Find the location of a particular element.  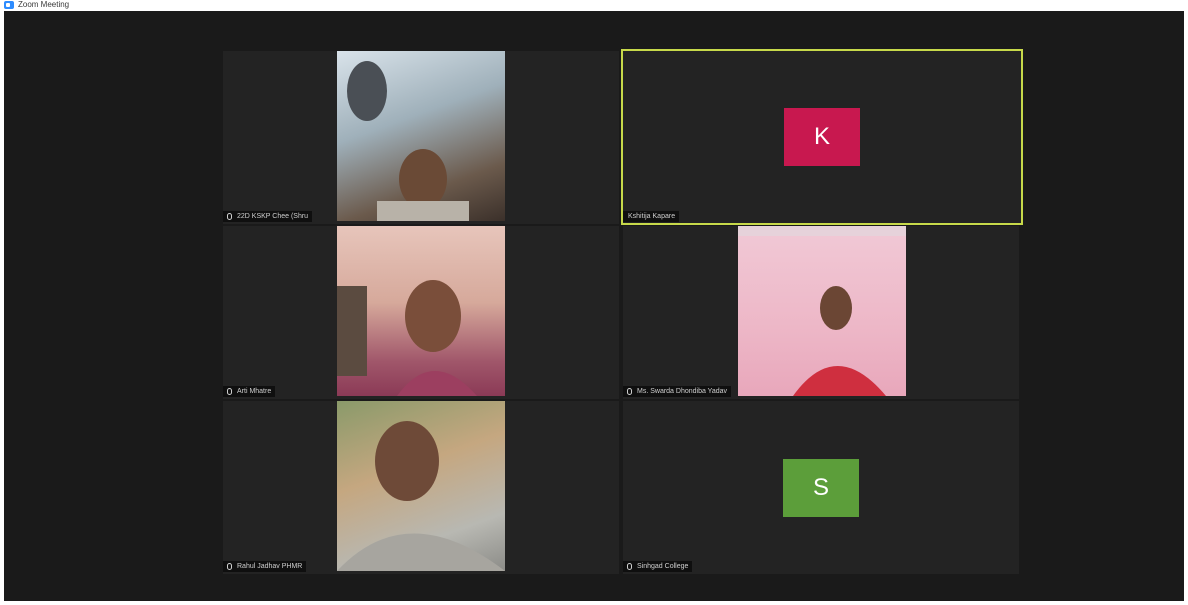

participant-tile-active-speaker: K Kshitija Kapare is located at coordinates (822, 137).